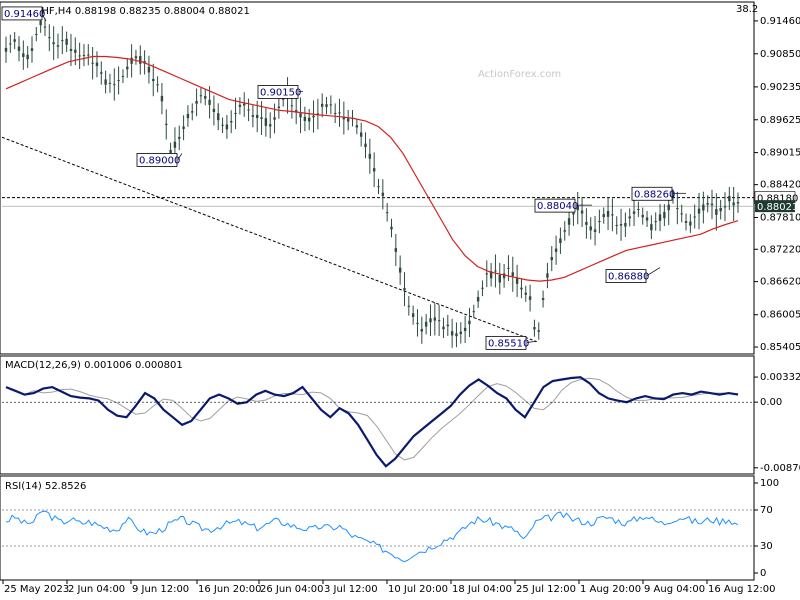 This screenshot has width=800, height=600. I want to click on price-tick-label: 0.88420, so click(780, 185).